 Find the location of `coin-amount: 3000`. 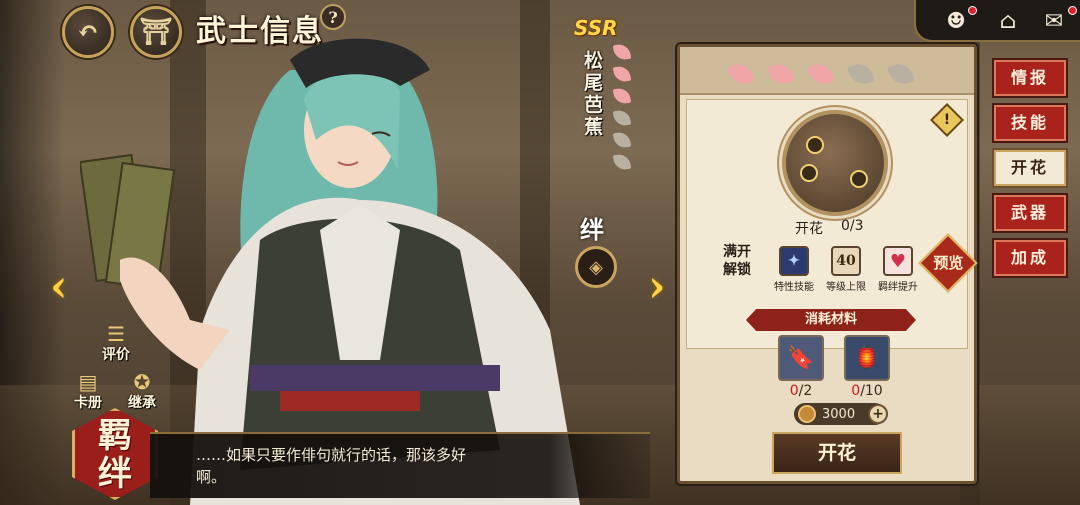

coin-amount: 3000 is located at coordinates (839, 414).